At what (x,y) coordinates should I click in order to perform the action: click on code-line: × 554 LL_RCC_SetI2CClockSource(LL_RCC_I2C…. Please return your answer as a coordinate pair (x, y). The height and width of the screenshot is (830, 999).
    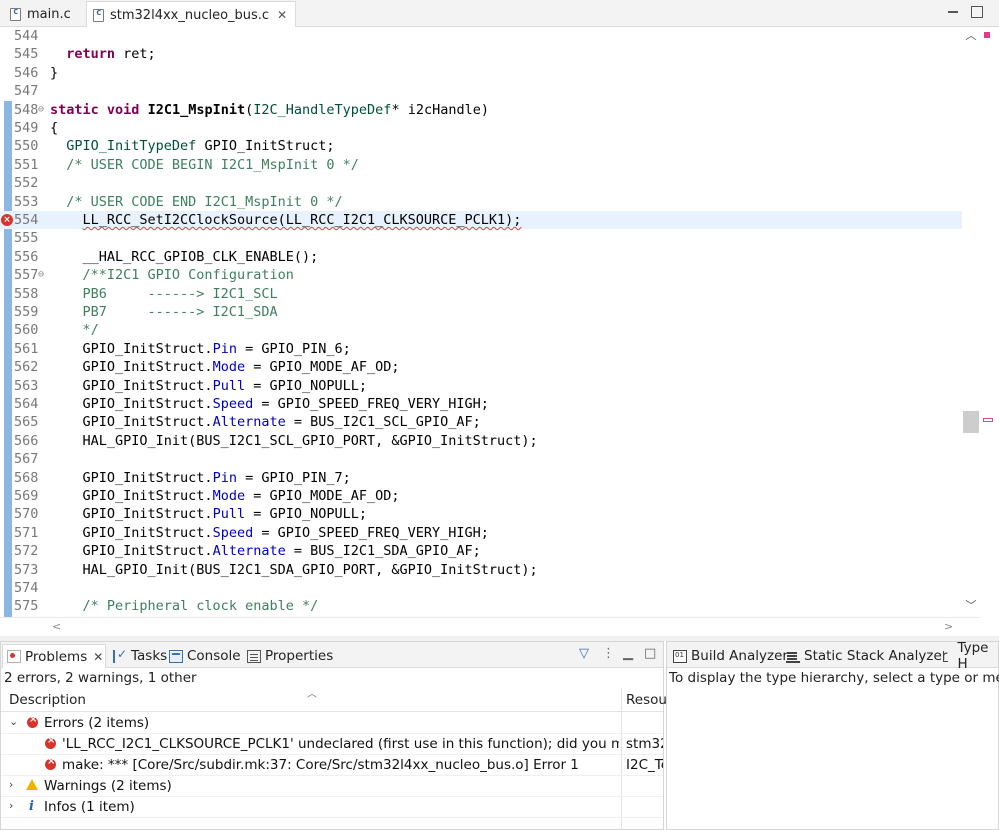
    Looking at the image, I should click on (481, 220).